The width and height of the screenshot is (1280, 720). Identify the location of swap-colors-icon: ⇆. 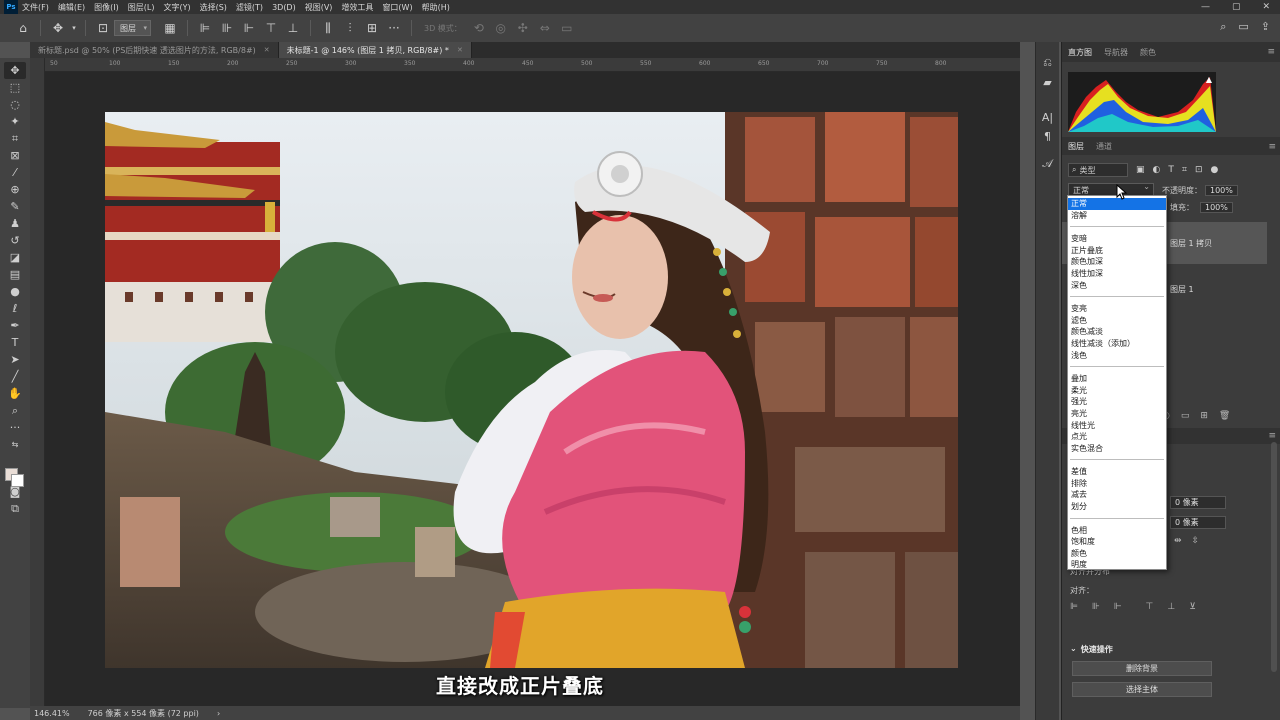
(15, 444).